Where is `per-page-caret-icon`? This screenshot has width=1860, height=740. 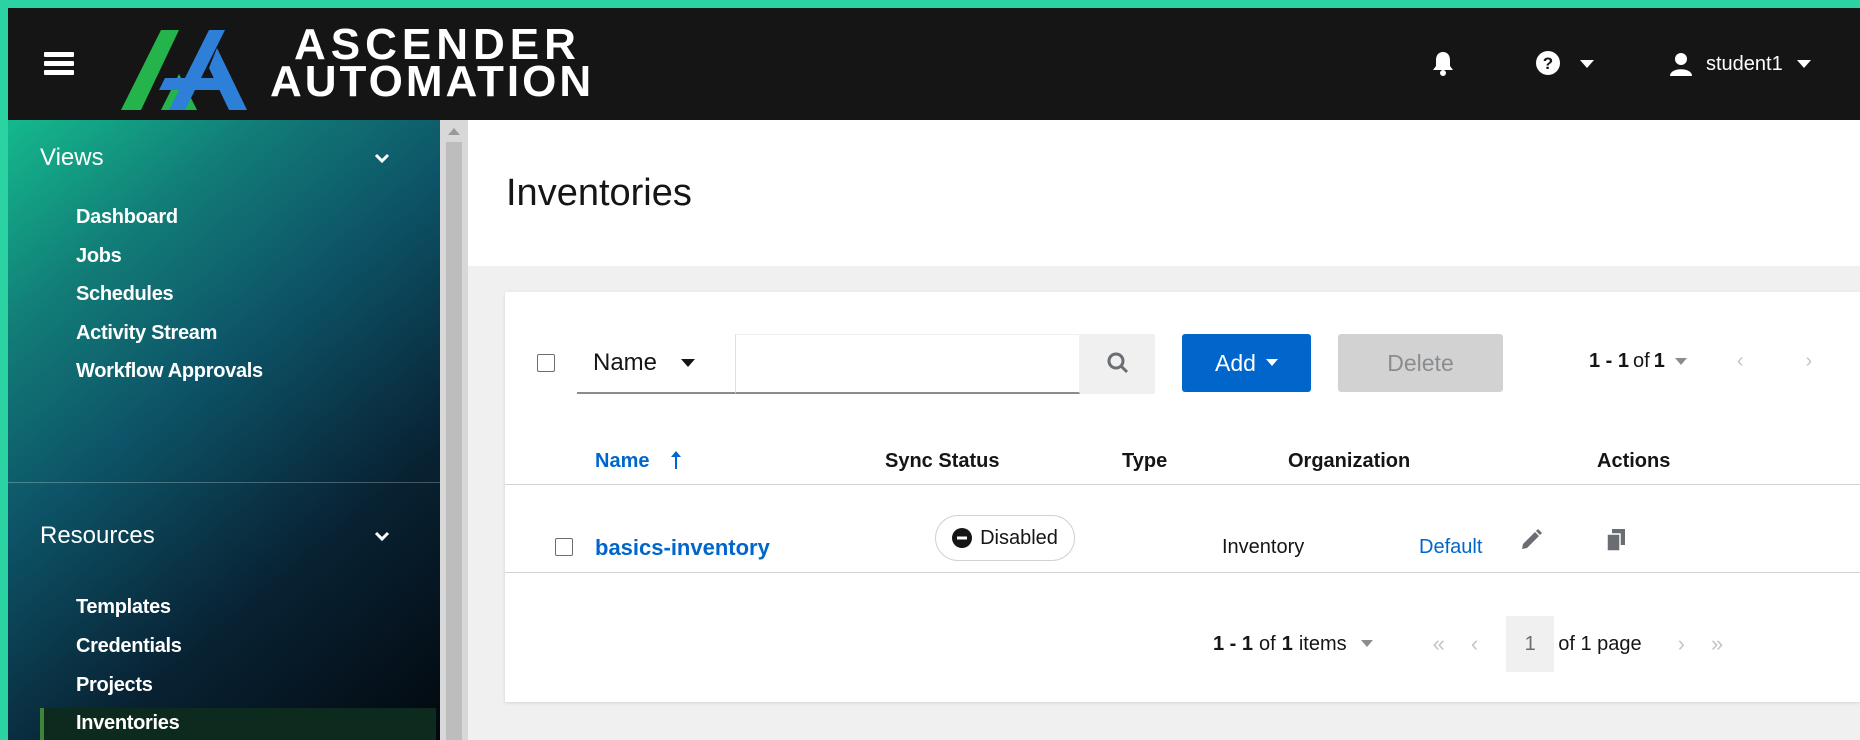 per-page-caret-icon is located at coordinates (1366, 644).